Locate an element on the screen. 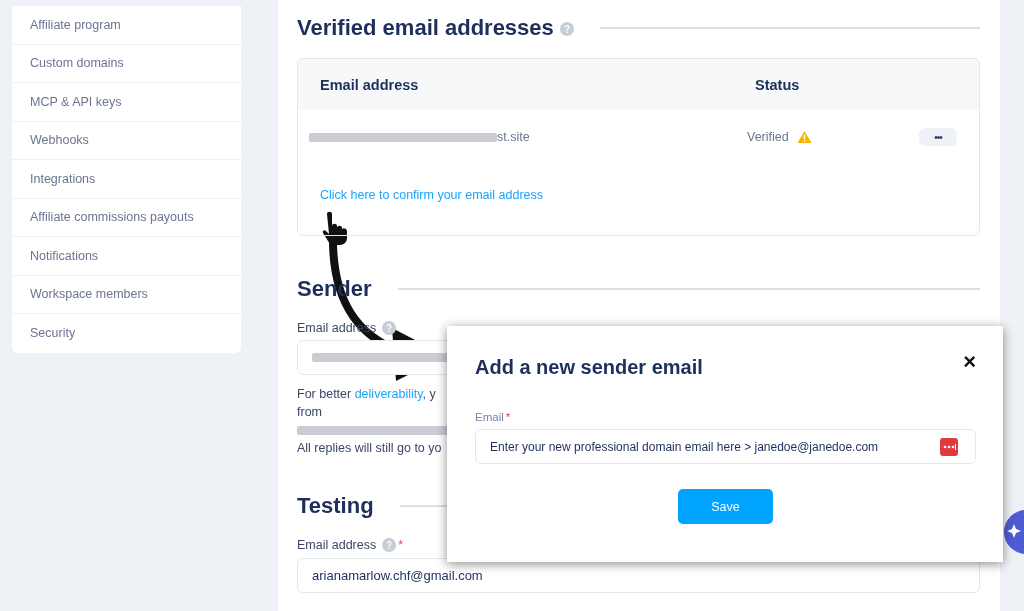 The image size is (1024, 611). deliverability-link: deliverability is located at coordinates (388, 394).